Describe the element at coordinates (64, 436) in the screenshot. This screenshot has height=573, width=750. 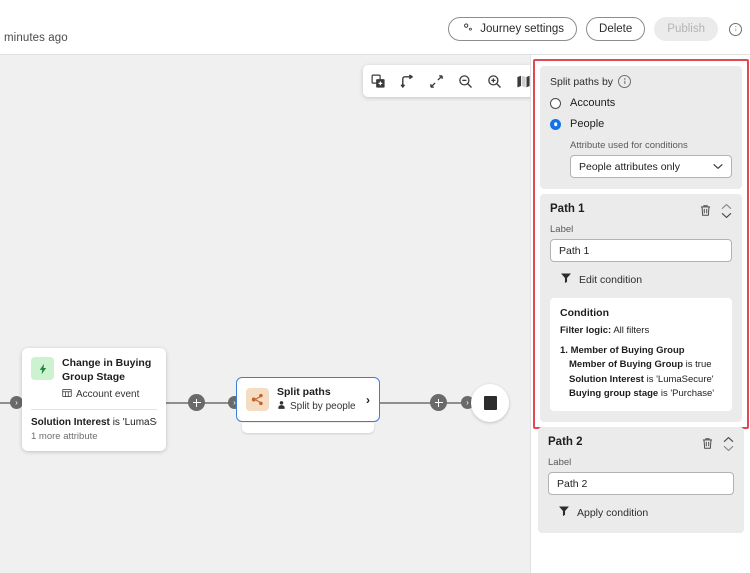
I see `event-more-attributes: 1 more attribute` at that location.